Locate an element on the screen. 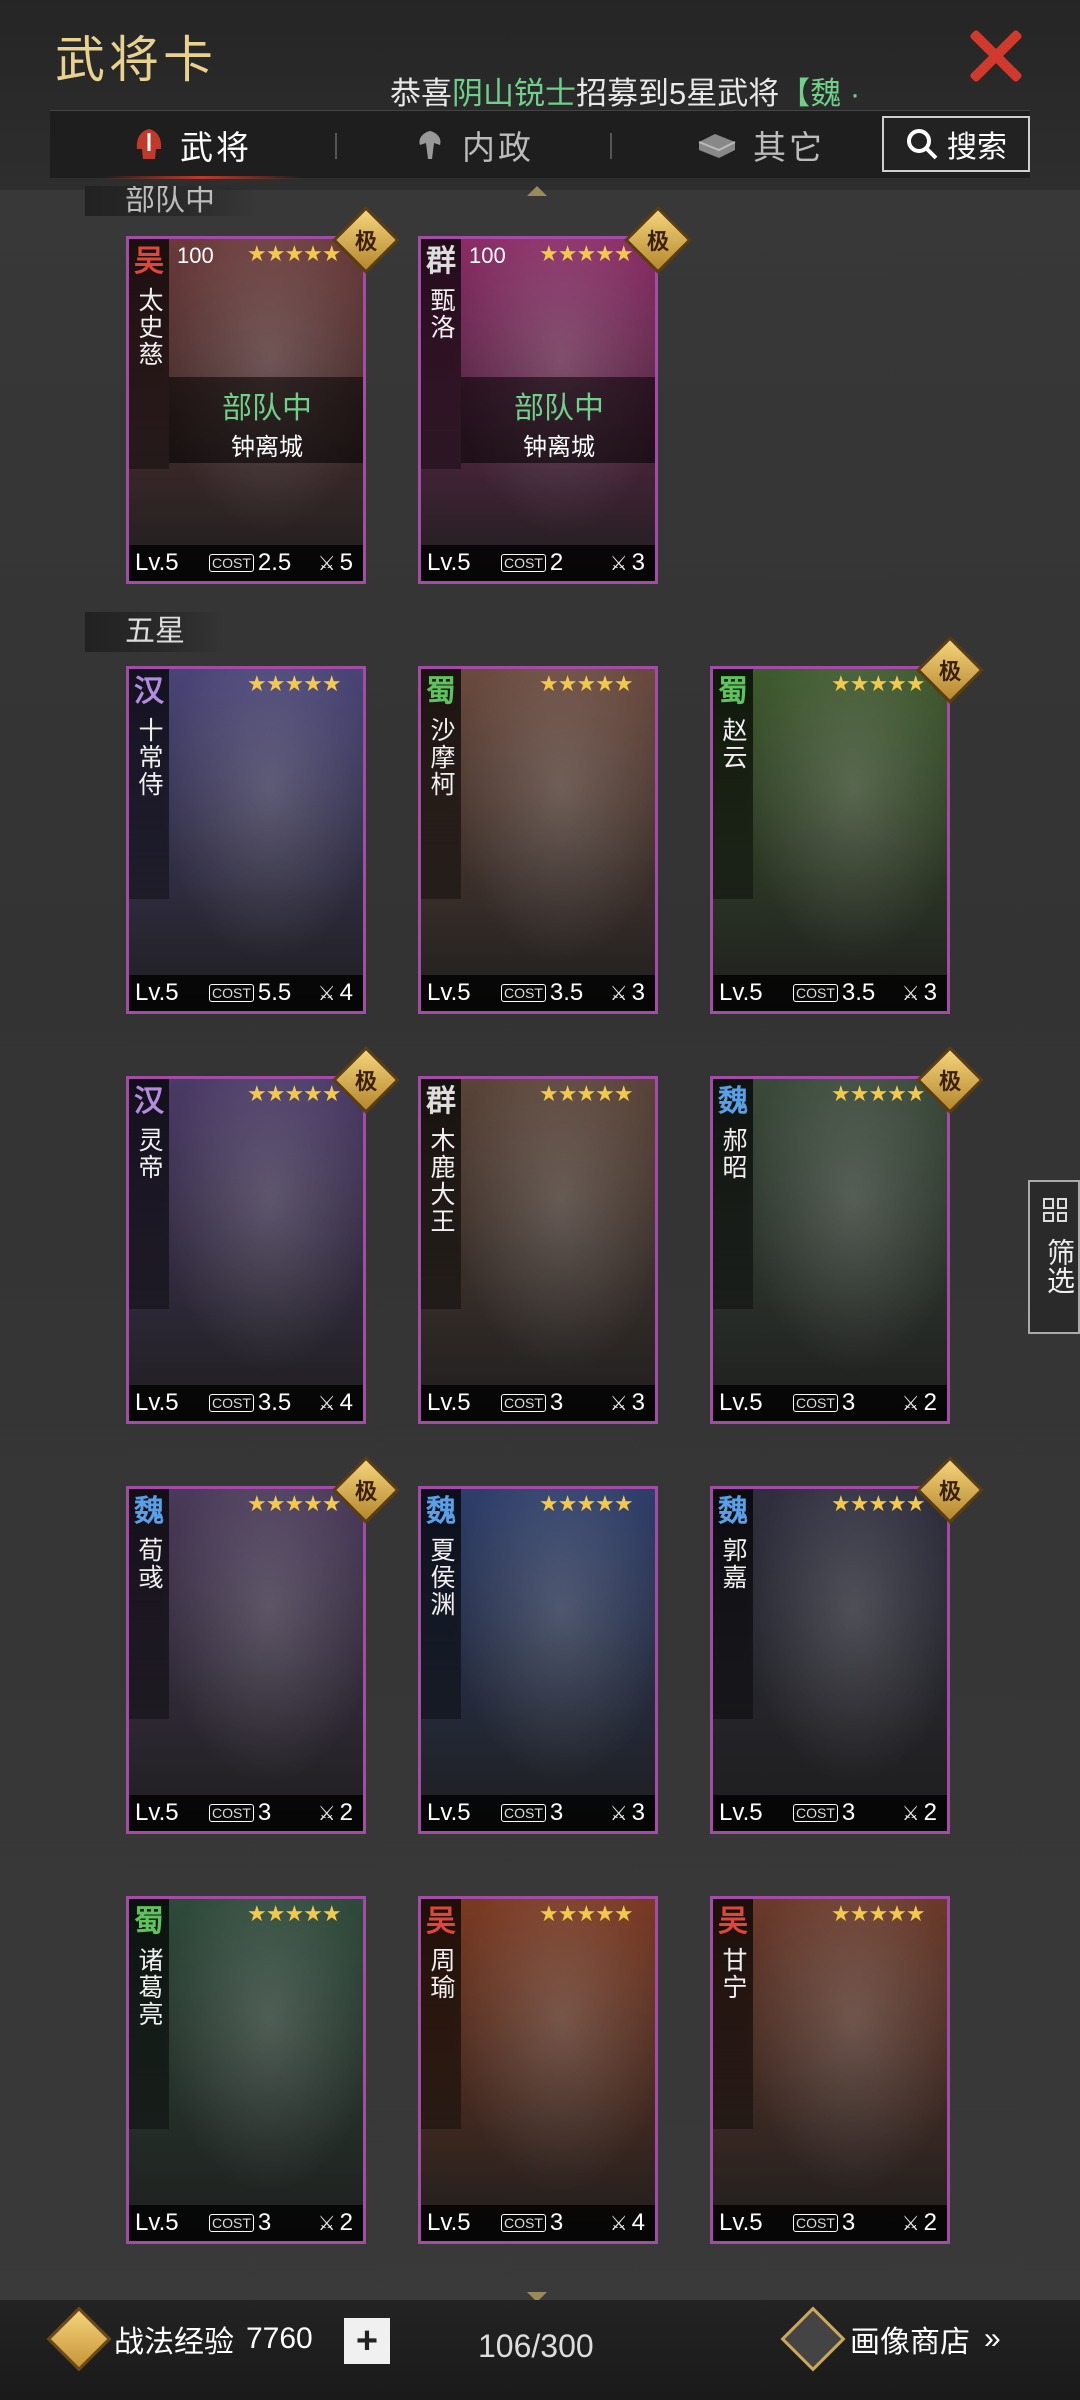  card-info-bar: Lv.5 COST 2 ⚔ 3 is located at coordinates (538, 563).